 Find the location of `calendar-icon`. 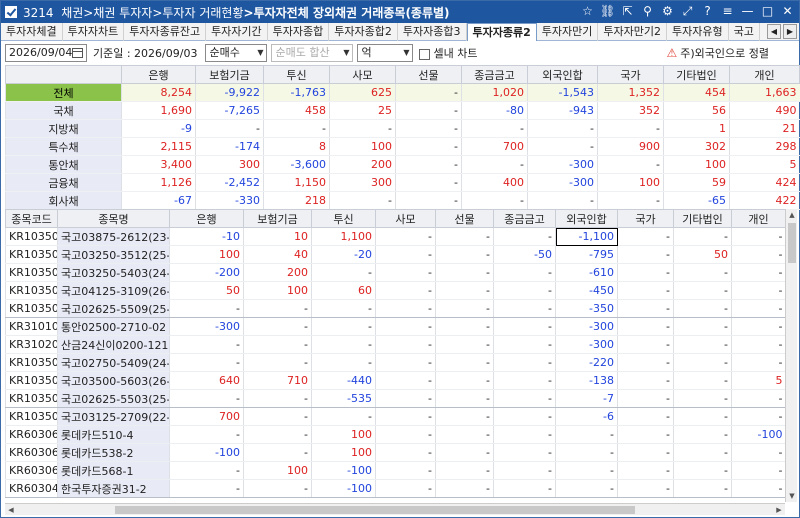

calendar-icon is located at coordinates (77, 53).